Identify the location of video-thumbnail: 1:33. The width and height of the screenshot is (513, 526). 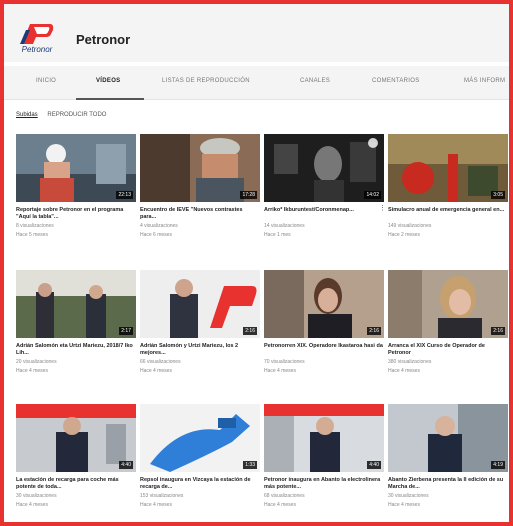
(200, 438).